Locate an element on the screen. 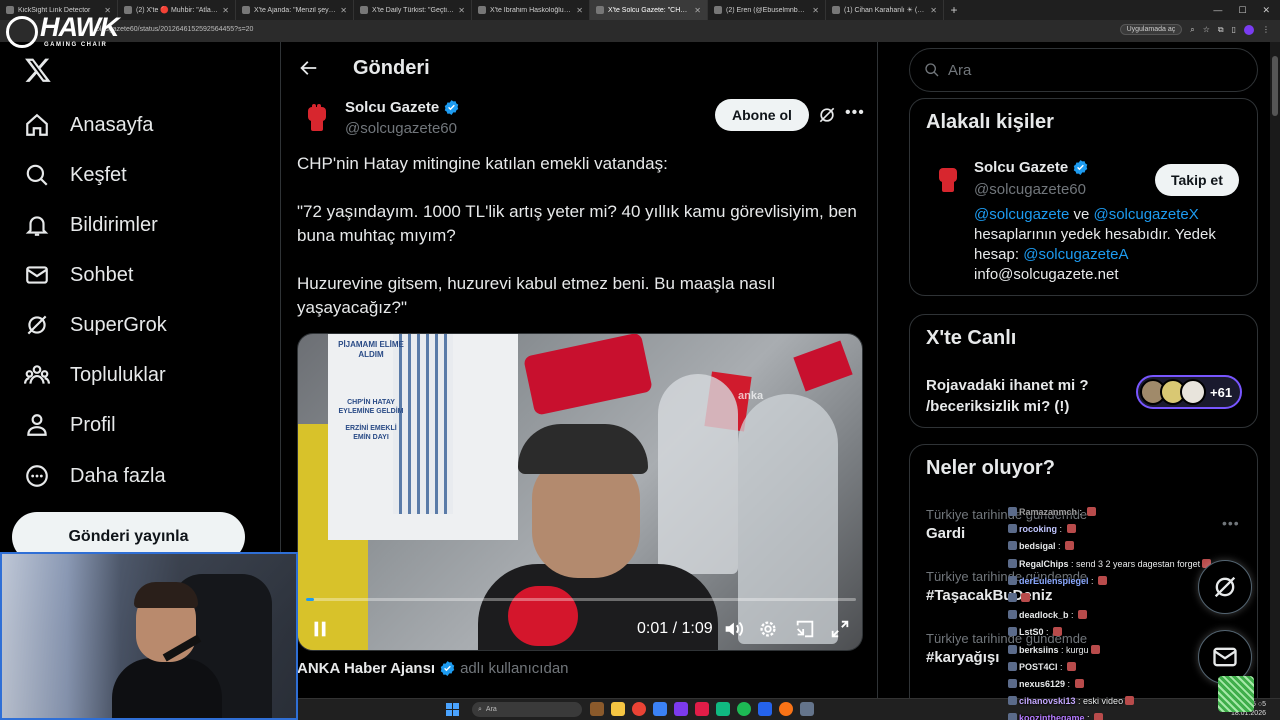 This screenshot has width=1280, height=720. close-window-icon: ✕ is located at coordinates (1266, 10).